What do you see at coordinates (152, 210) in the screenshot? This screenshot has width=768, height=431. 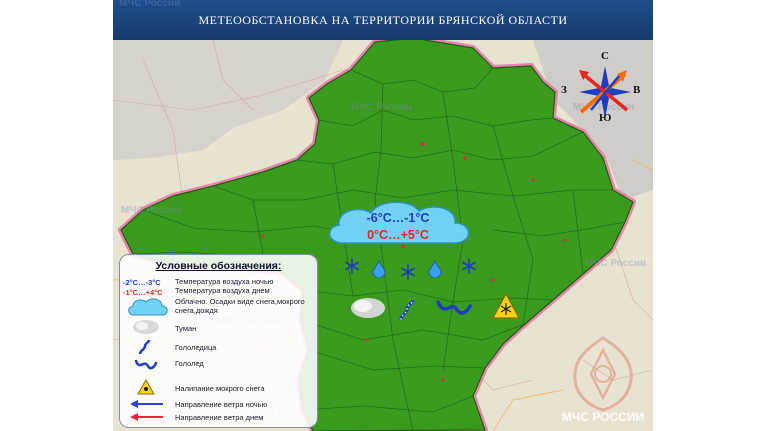 I see `watermark-4: МЧС России` at bounding box center [152, 210].